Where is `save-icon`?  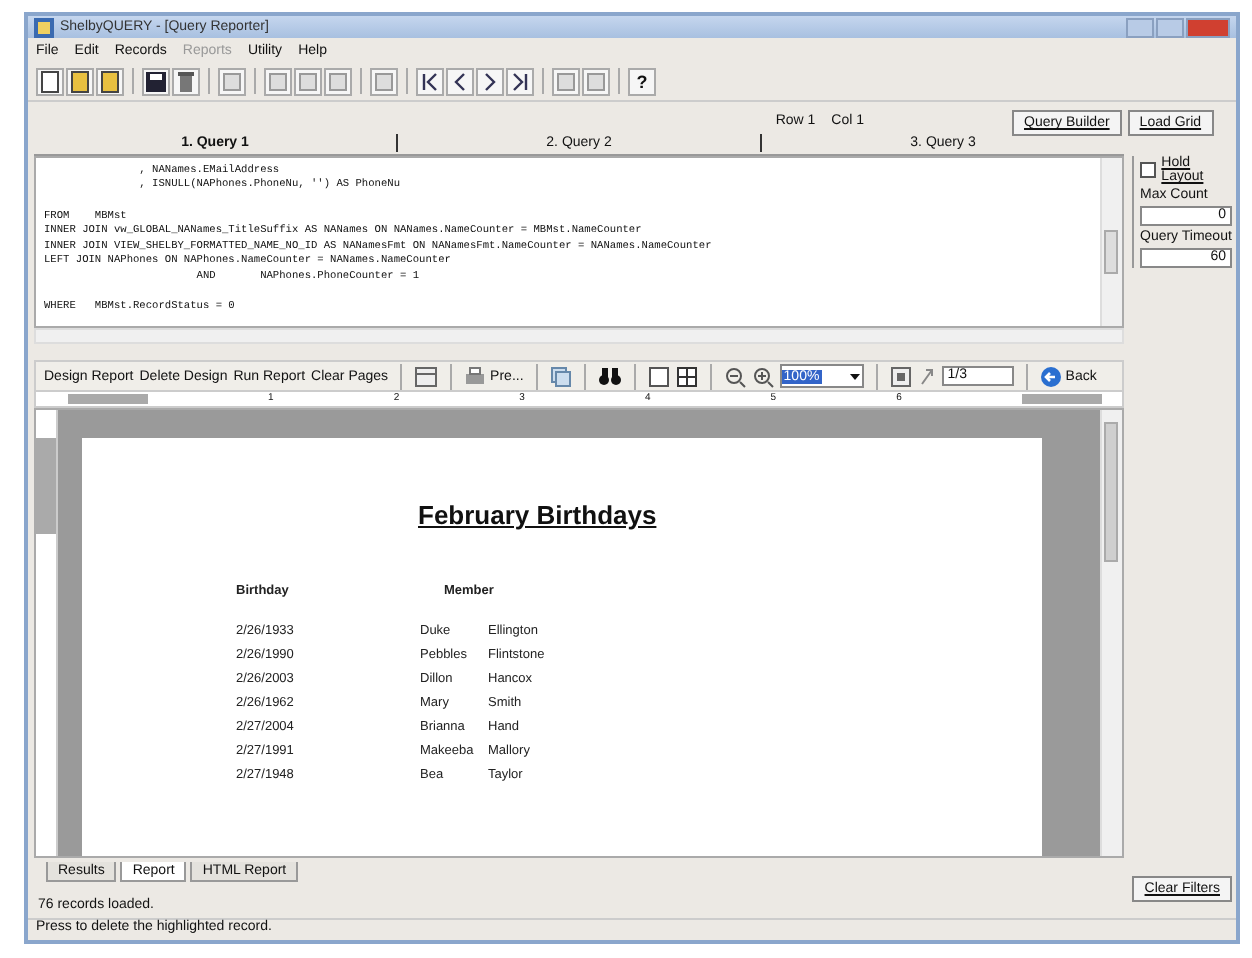
save-icon is located at coordinates (156, 81).